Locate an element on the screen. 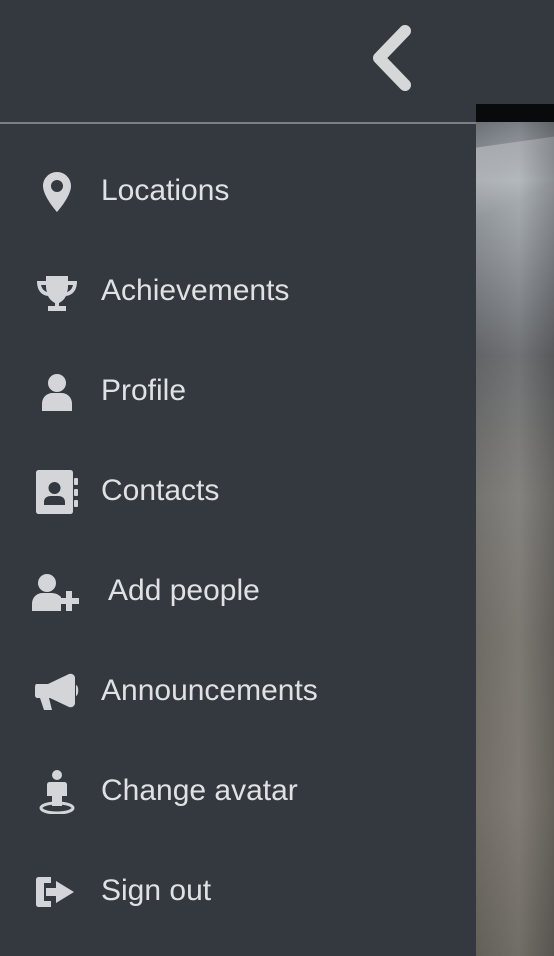  sidebar-item-announcements: Announcements is located at coordinates (238, 692).